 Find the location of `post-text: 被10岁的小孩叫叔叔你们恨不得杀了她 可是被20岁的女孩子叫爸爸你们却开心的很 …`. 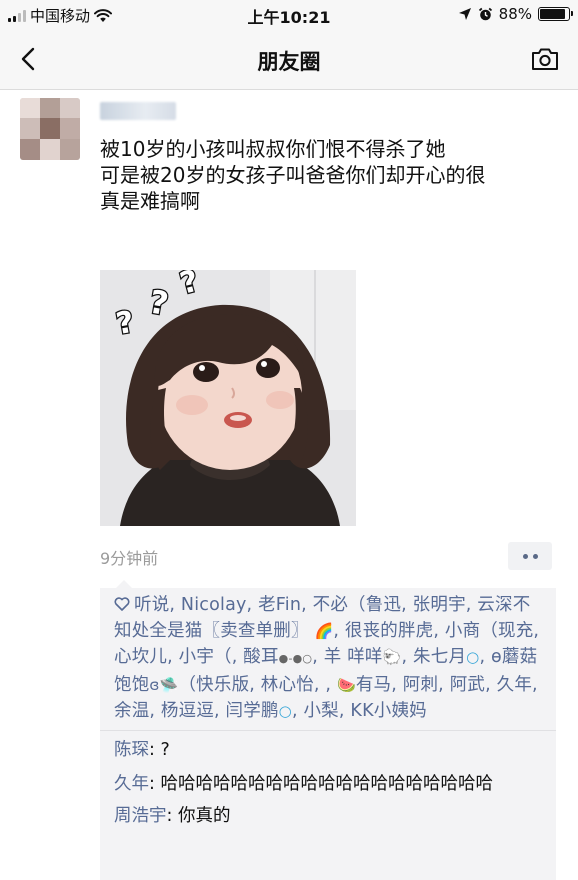

post-text: 被10岁的小孩叫叔叔你们恨不得杀了她 可是被20岁的女孩子叫爸爸你们却开心的很 … is located at coordinates (293, 175).